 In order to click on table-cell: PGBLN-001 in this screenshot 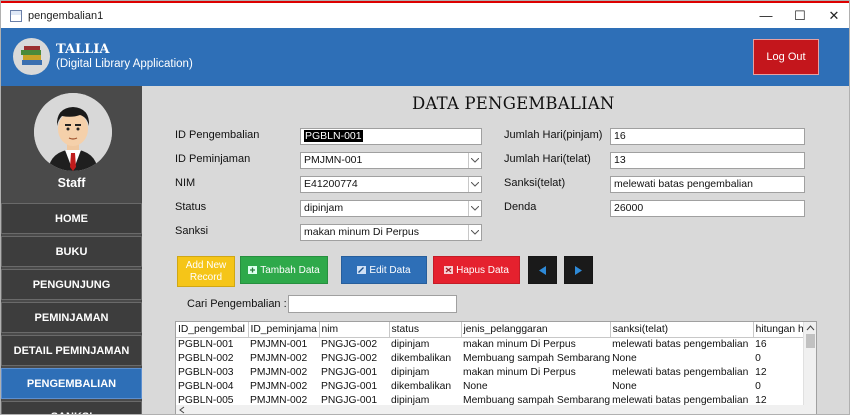, I will do `click(212, 344)`.